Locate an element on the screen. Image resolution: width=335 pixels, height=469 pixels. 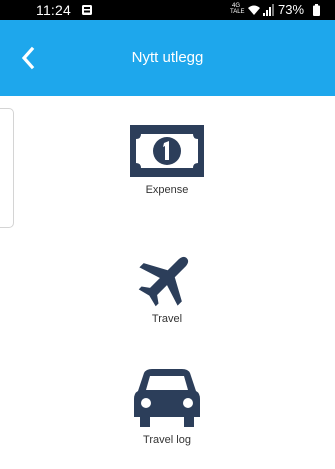
travel-log-label: Travel log is located at coordinates (167, 440).